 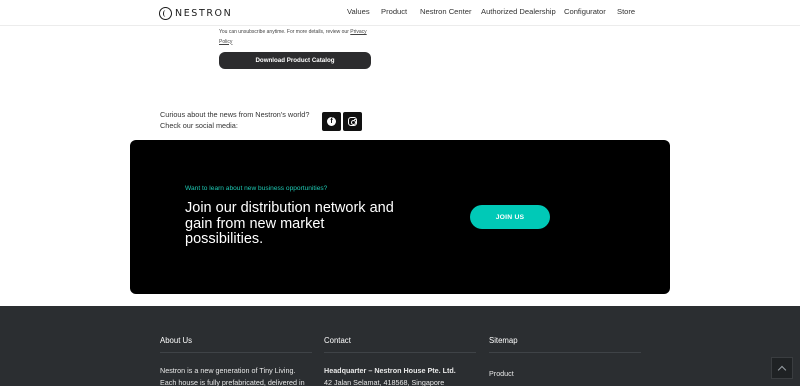 I want to click on download-catalog-button: Download Product Catalog, so click(x=295, y=60).